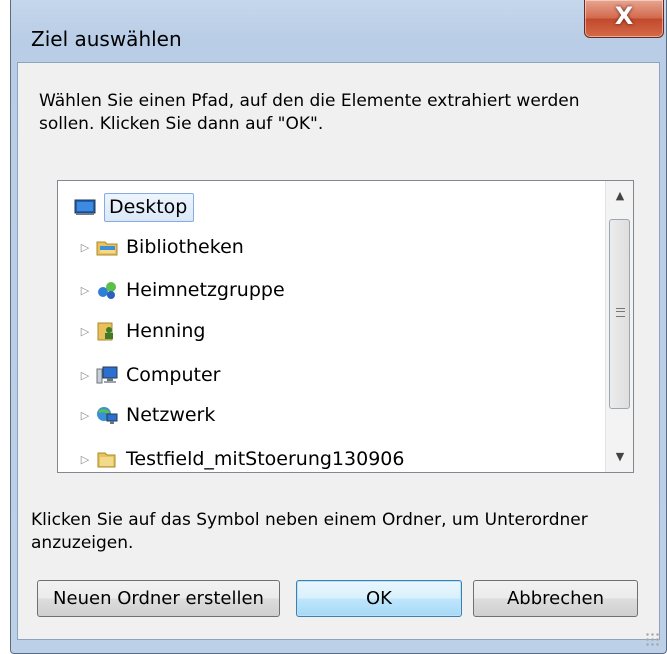 Image resolution: width=667 pixels, height=654 pixels. Describe the element at coordinates (379, 598) in the screenshot. I see `ok-button: OK` at that location.